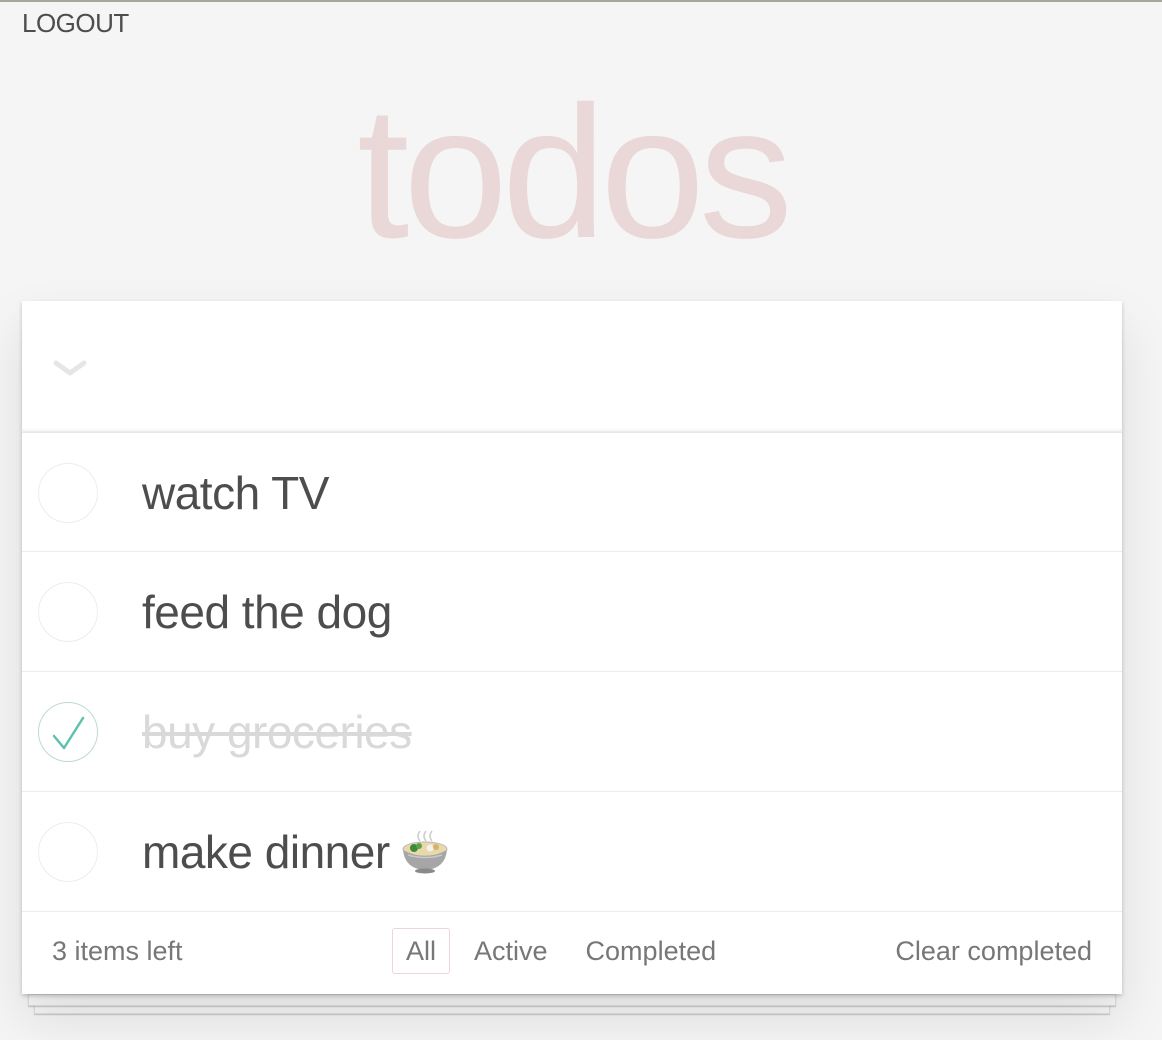 The height and width of the screenshot is (1040, 1162). Describe the element at coordinates (581, 1) in the screenshot. I see `top-rule` at that location.